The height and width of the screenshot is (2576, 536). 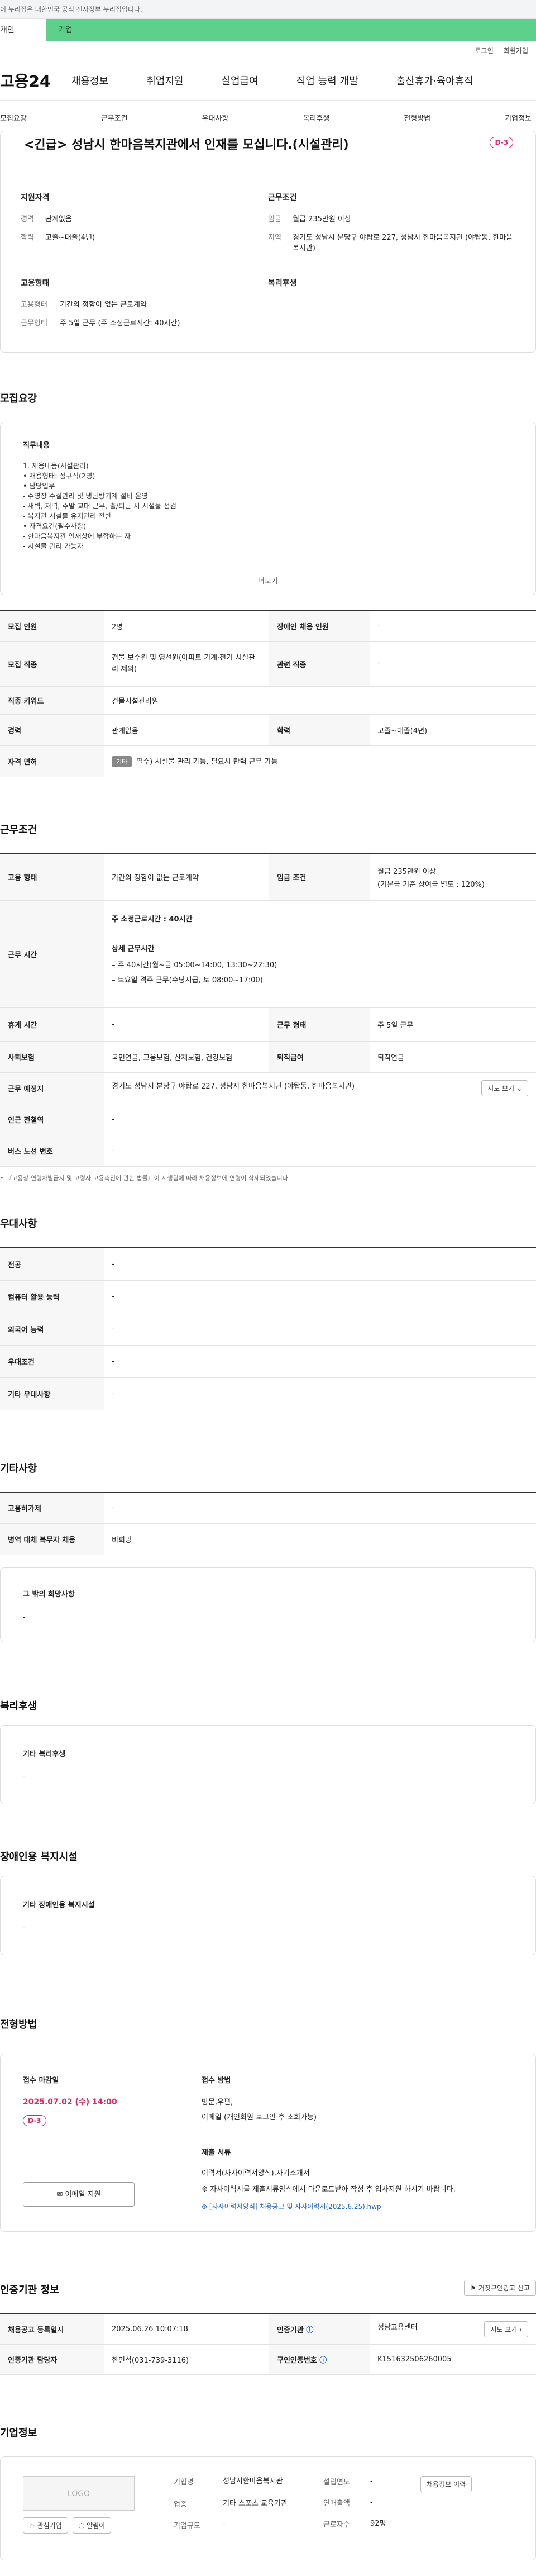 What do you see at coordinates (225, 2524) in the screenshot?
I see `company-size-value: -` at bounding box center [225, 2524].